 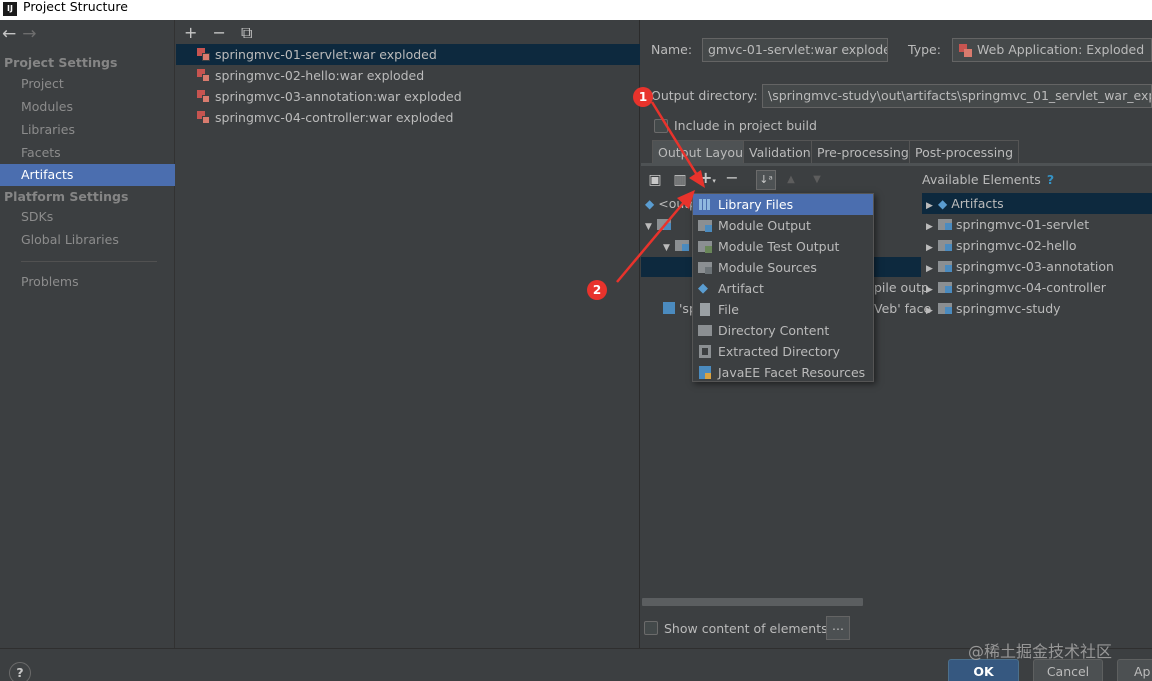 I want to click on available-item-module: ▶ springmvc-02-hello, so click(x=1001, y=245).